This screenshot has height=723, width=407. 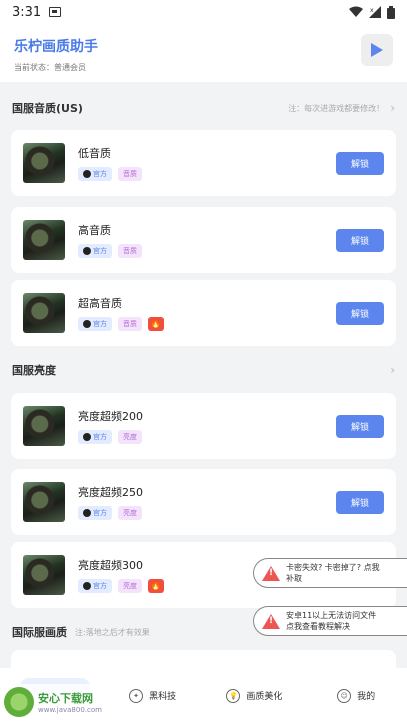 I want to click on toast-text: 卡密失效? 卡密掉了? 点我 补取, so click(x=333, y=573).